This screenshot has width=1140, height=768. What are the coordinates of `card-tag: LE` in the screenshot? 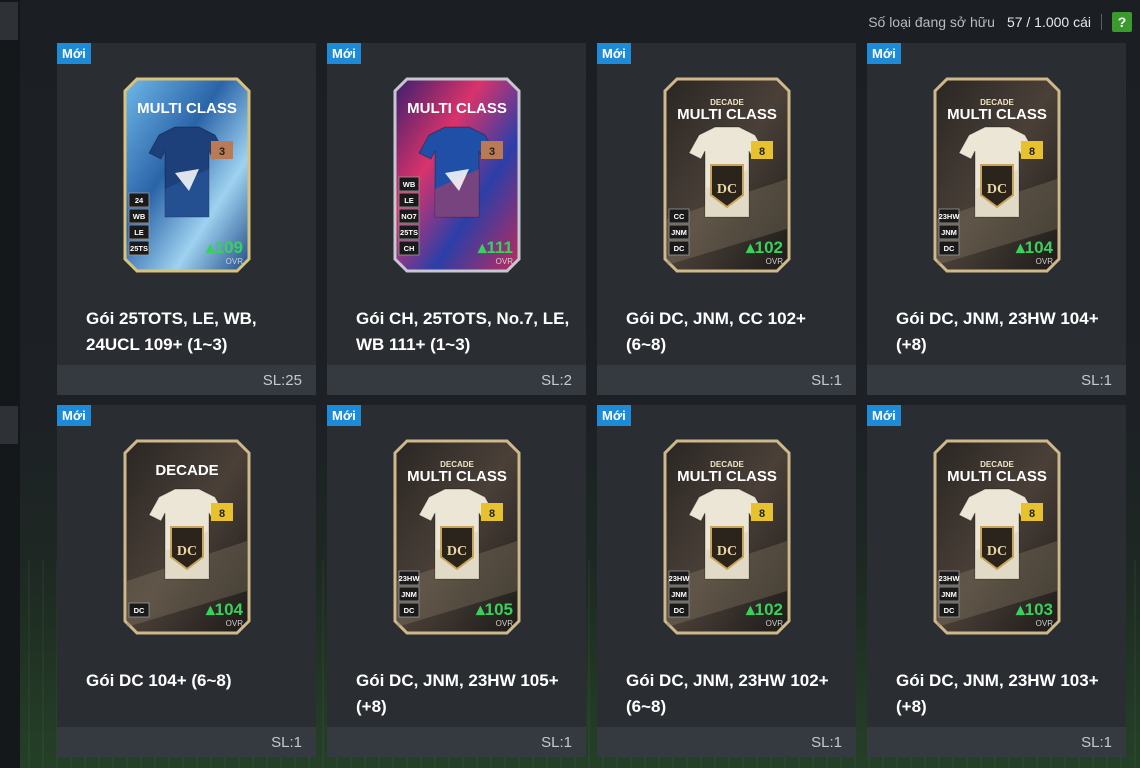 It's located at (409, 200).